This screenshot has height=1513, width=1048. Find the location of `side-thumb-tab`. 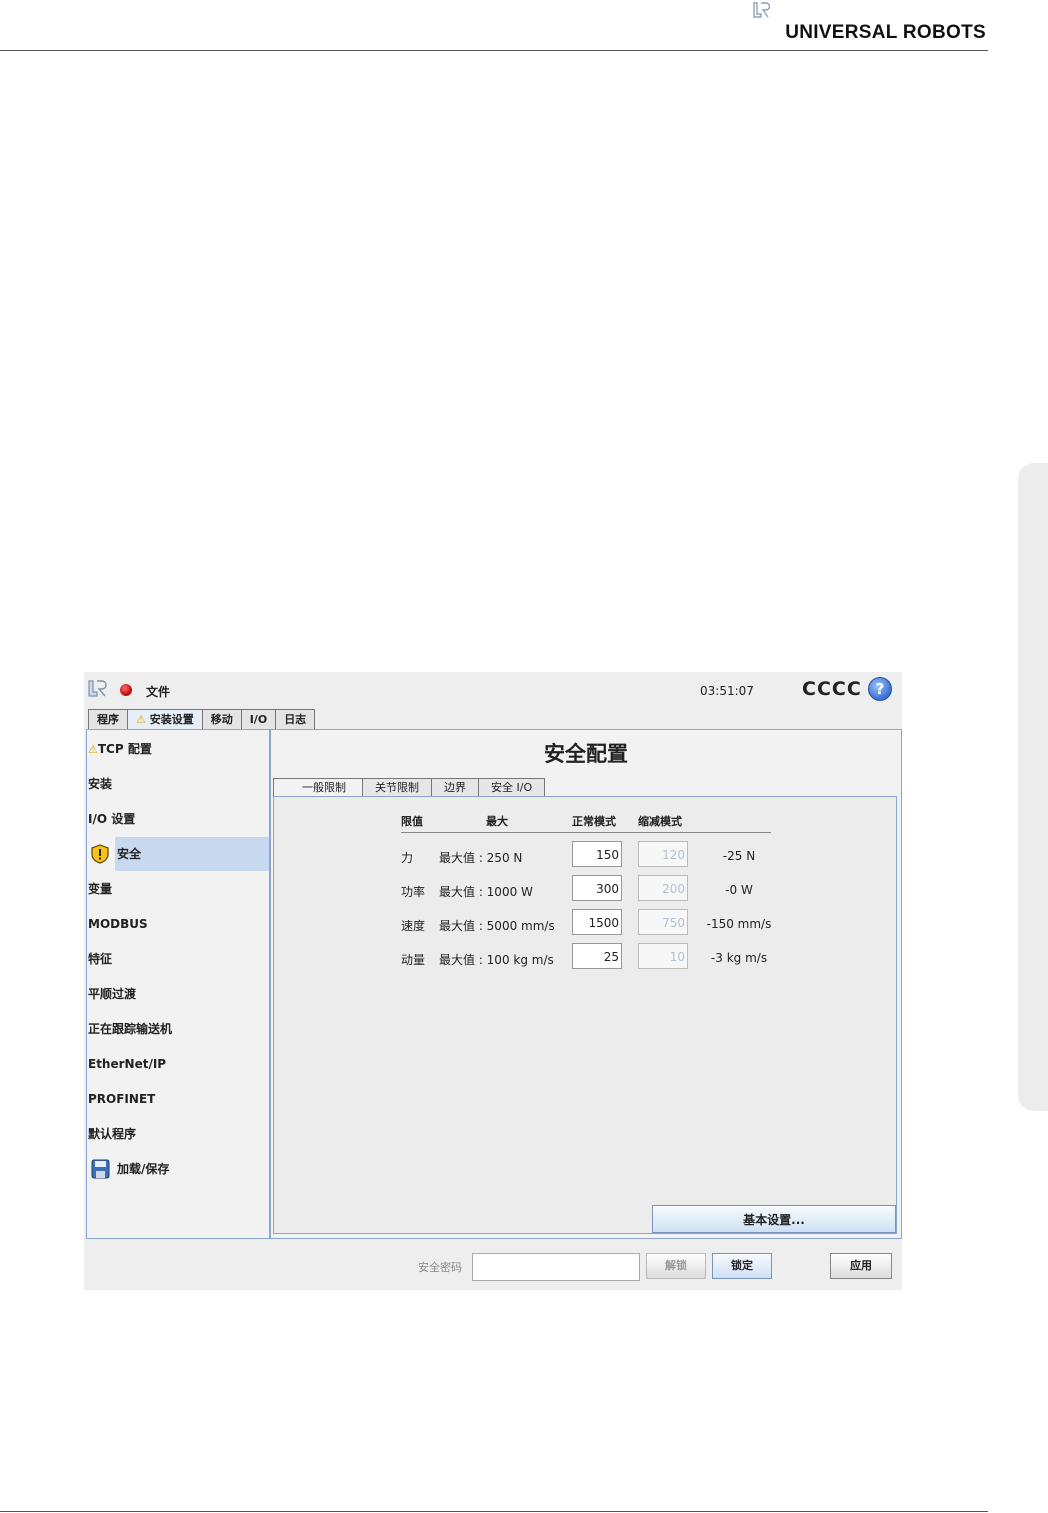

side-thumb-tab is located at coordinates (1033, 787).